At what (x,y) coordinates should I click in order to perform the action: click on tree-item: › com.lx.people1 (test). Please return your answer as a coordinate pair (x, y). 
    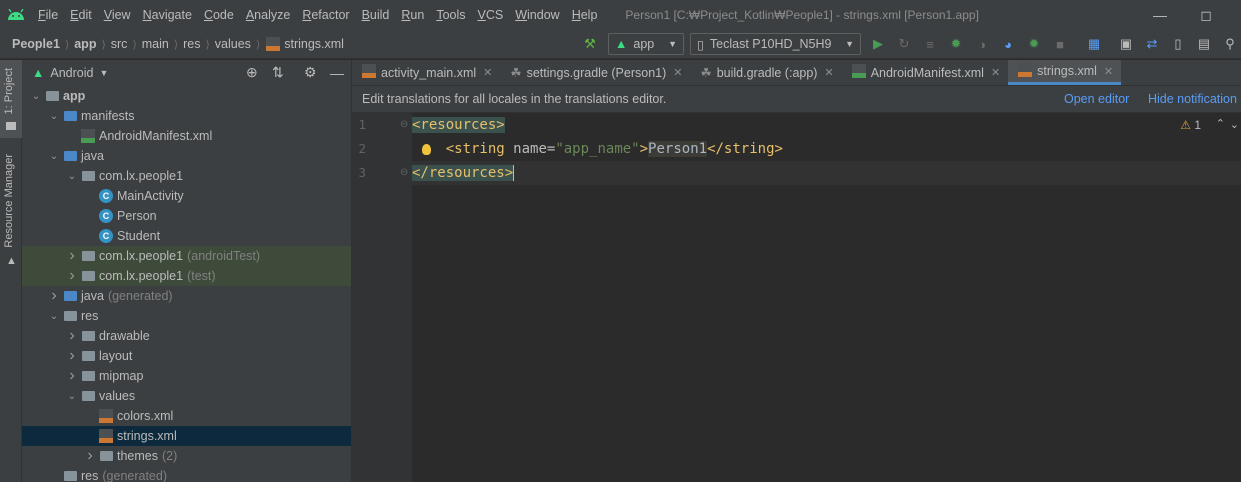
    Looking at the image, I should click on (186, 276).